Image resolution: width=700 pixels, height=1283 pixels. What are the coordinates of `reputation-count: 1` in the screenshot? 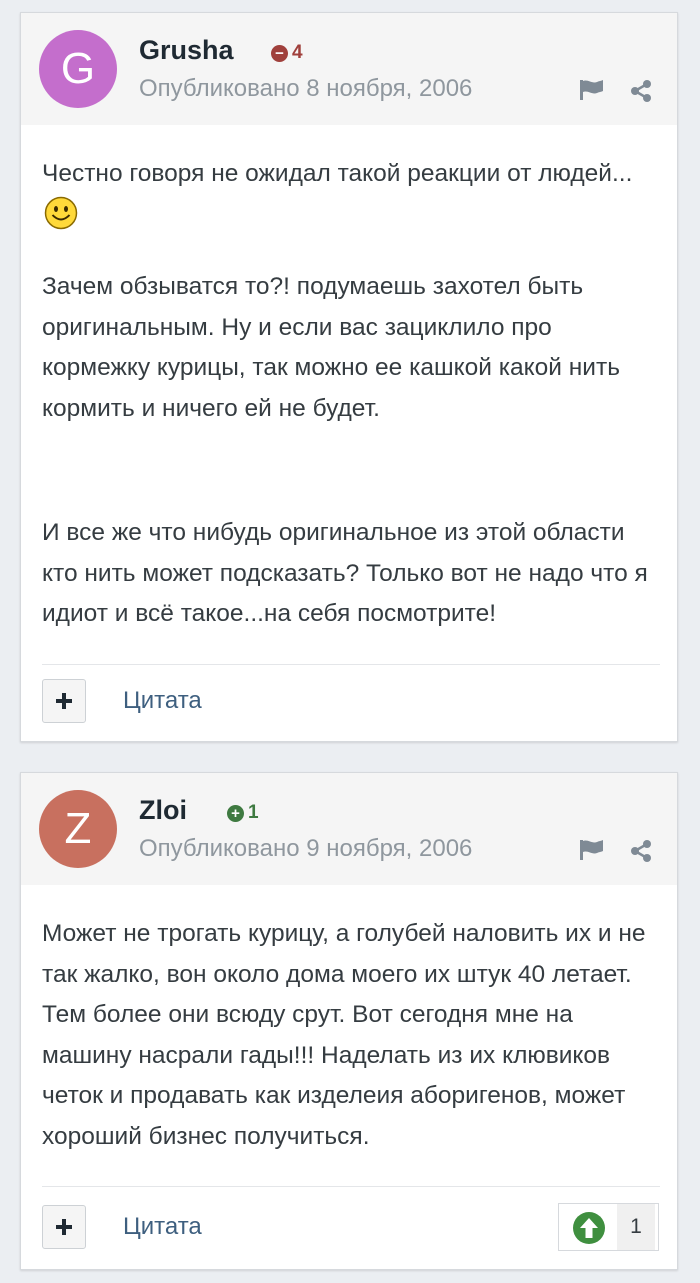 It's located at (253, 812).